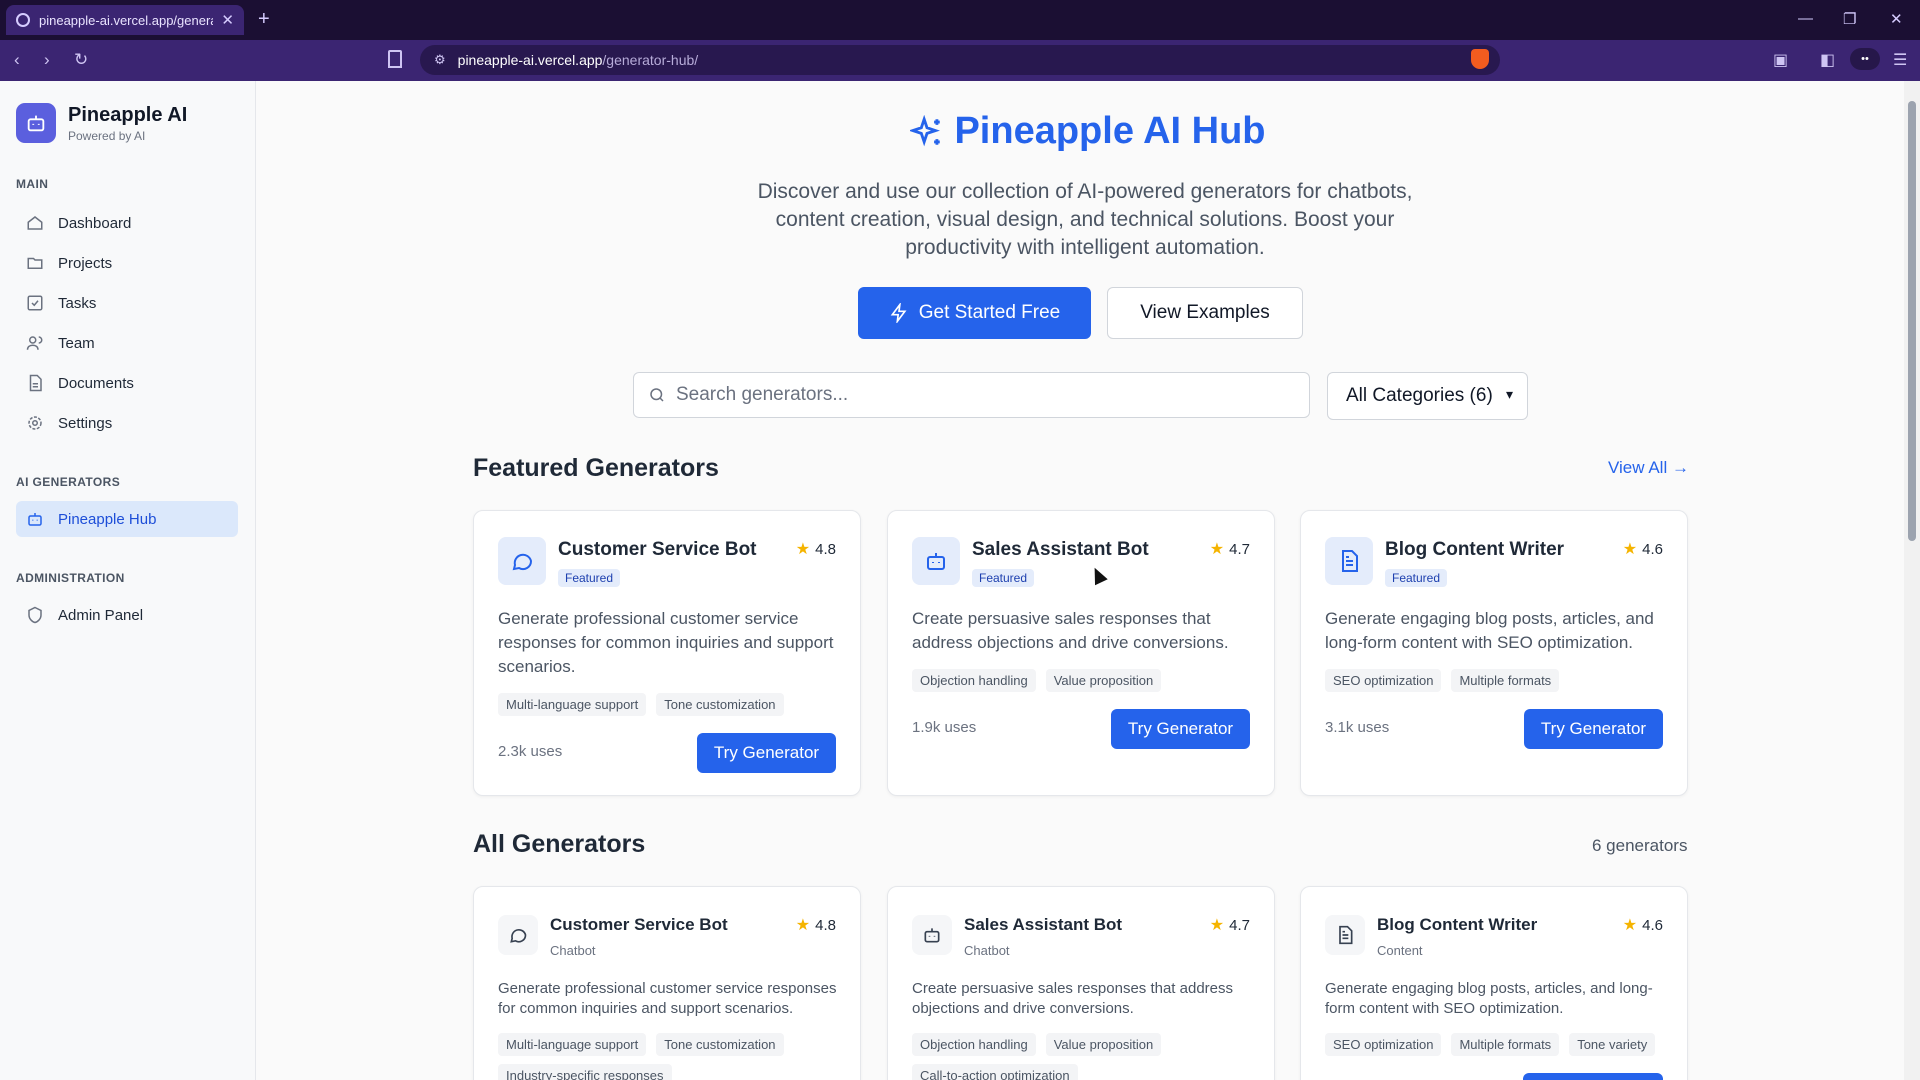 The image size is (1920, 1080). I want to click on minimize-icon: —, so click(1805, 18).